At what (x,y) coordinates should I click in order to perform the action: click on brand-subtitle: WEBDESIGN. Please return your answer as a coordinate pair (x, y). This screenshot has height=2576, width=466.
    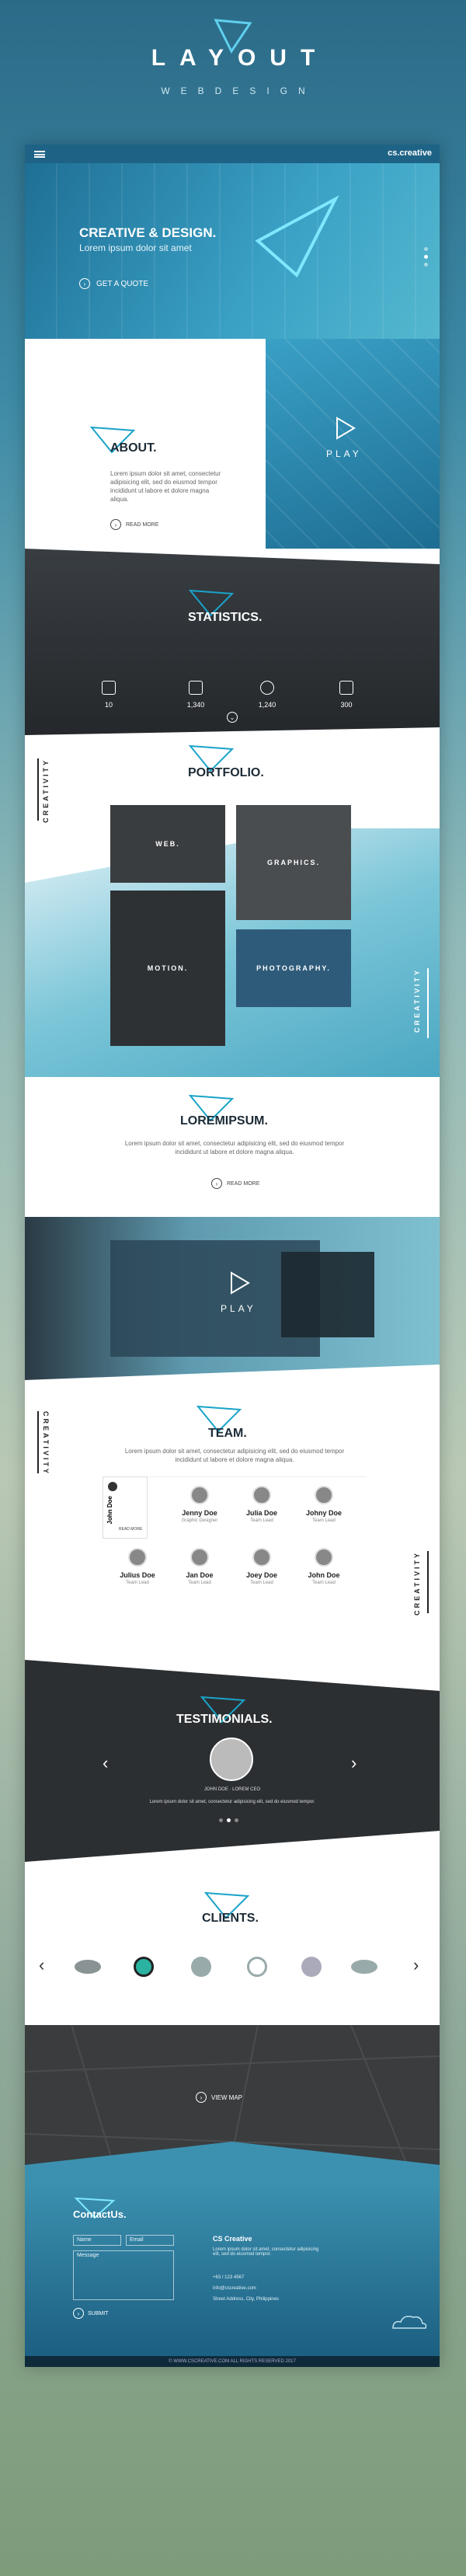
    Looking at the image, I should click on (238, 90).